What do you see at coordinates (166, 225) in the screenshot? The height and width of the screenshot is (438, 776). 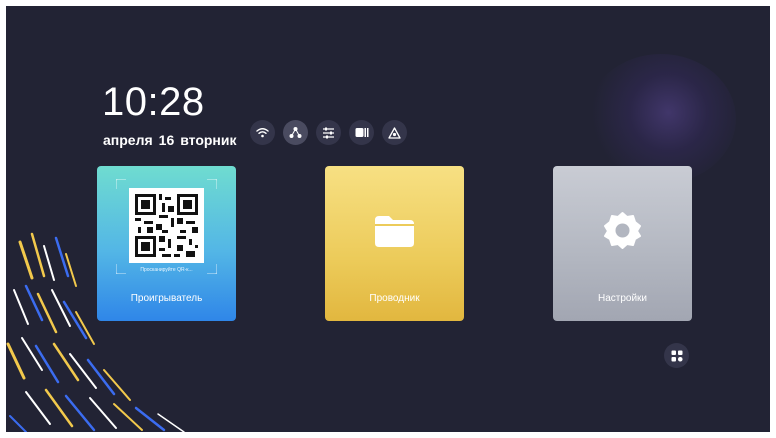 I see `qr-code-icon` at bounding box center [166, 225].